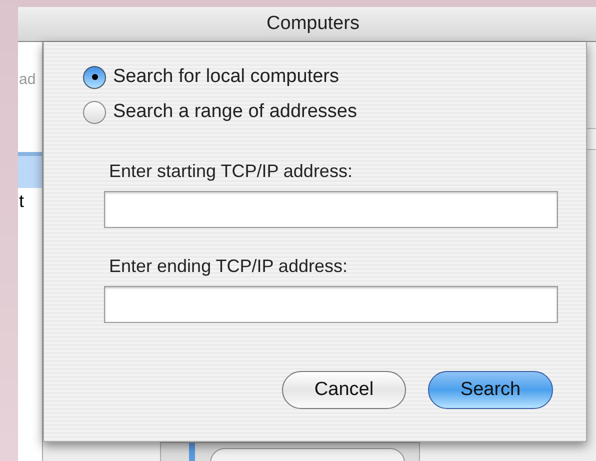 The width and height of the screenshot is (596, 461). What do you see at coordinates (490, 390) in the screenshot?
I see `search-button: Search` at bounding box center [490, 390].